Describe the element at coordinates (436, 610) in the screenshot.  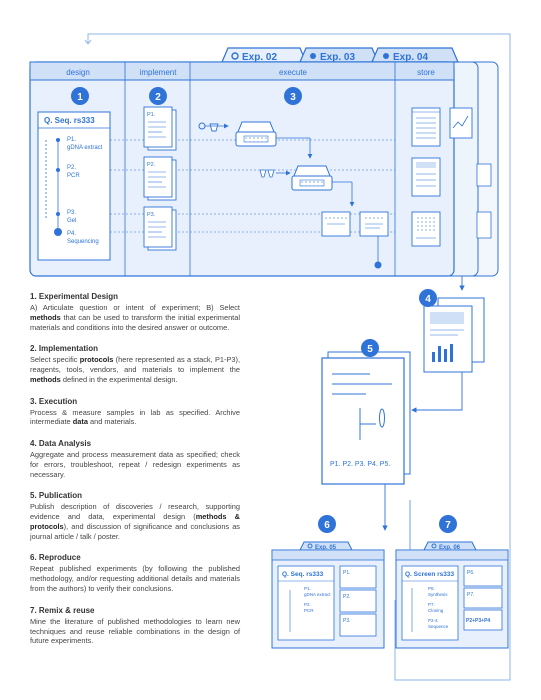
I see `svg-text: Cloning` at that location.